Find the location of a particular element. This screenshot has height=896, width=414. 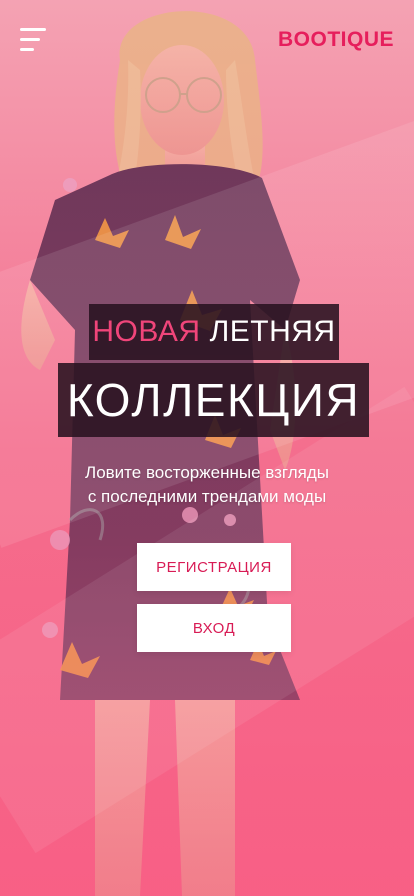

brand-logo: BOOTIQUE is located at coordinates (335, 39).